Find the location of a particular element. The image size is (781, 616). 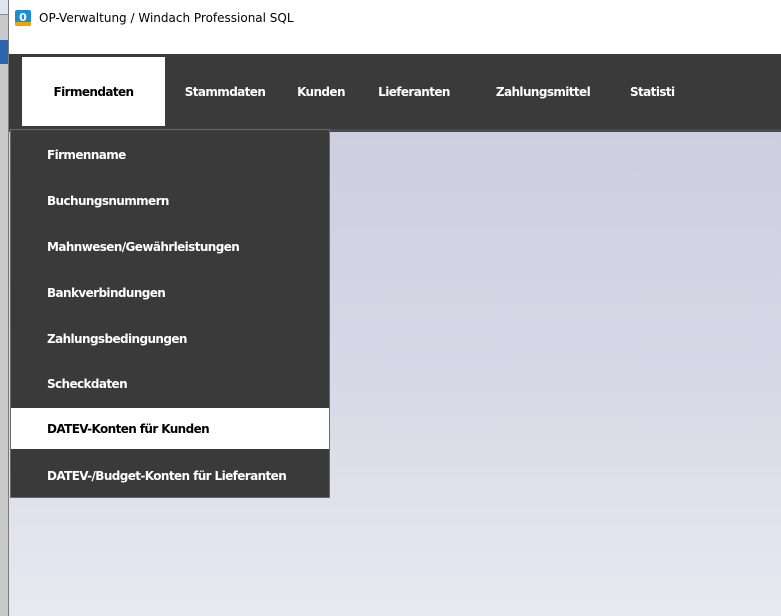

window-title: OP-Verwaltung / Windach Professional SQL is located at coordinates (166, 18).